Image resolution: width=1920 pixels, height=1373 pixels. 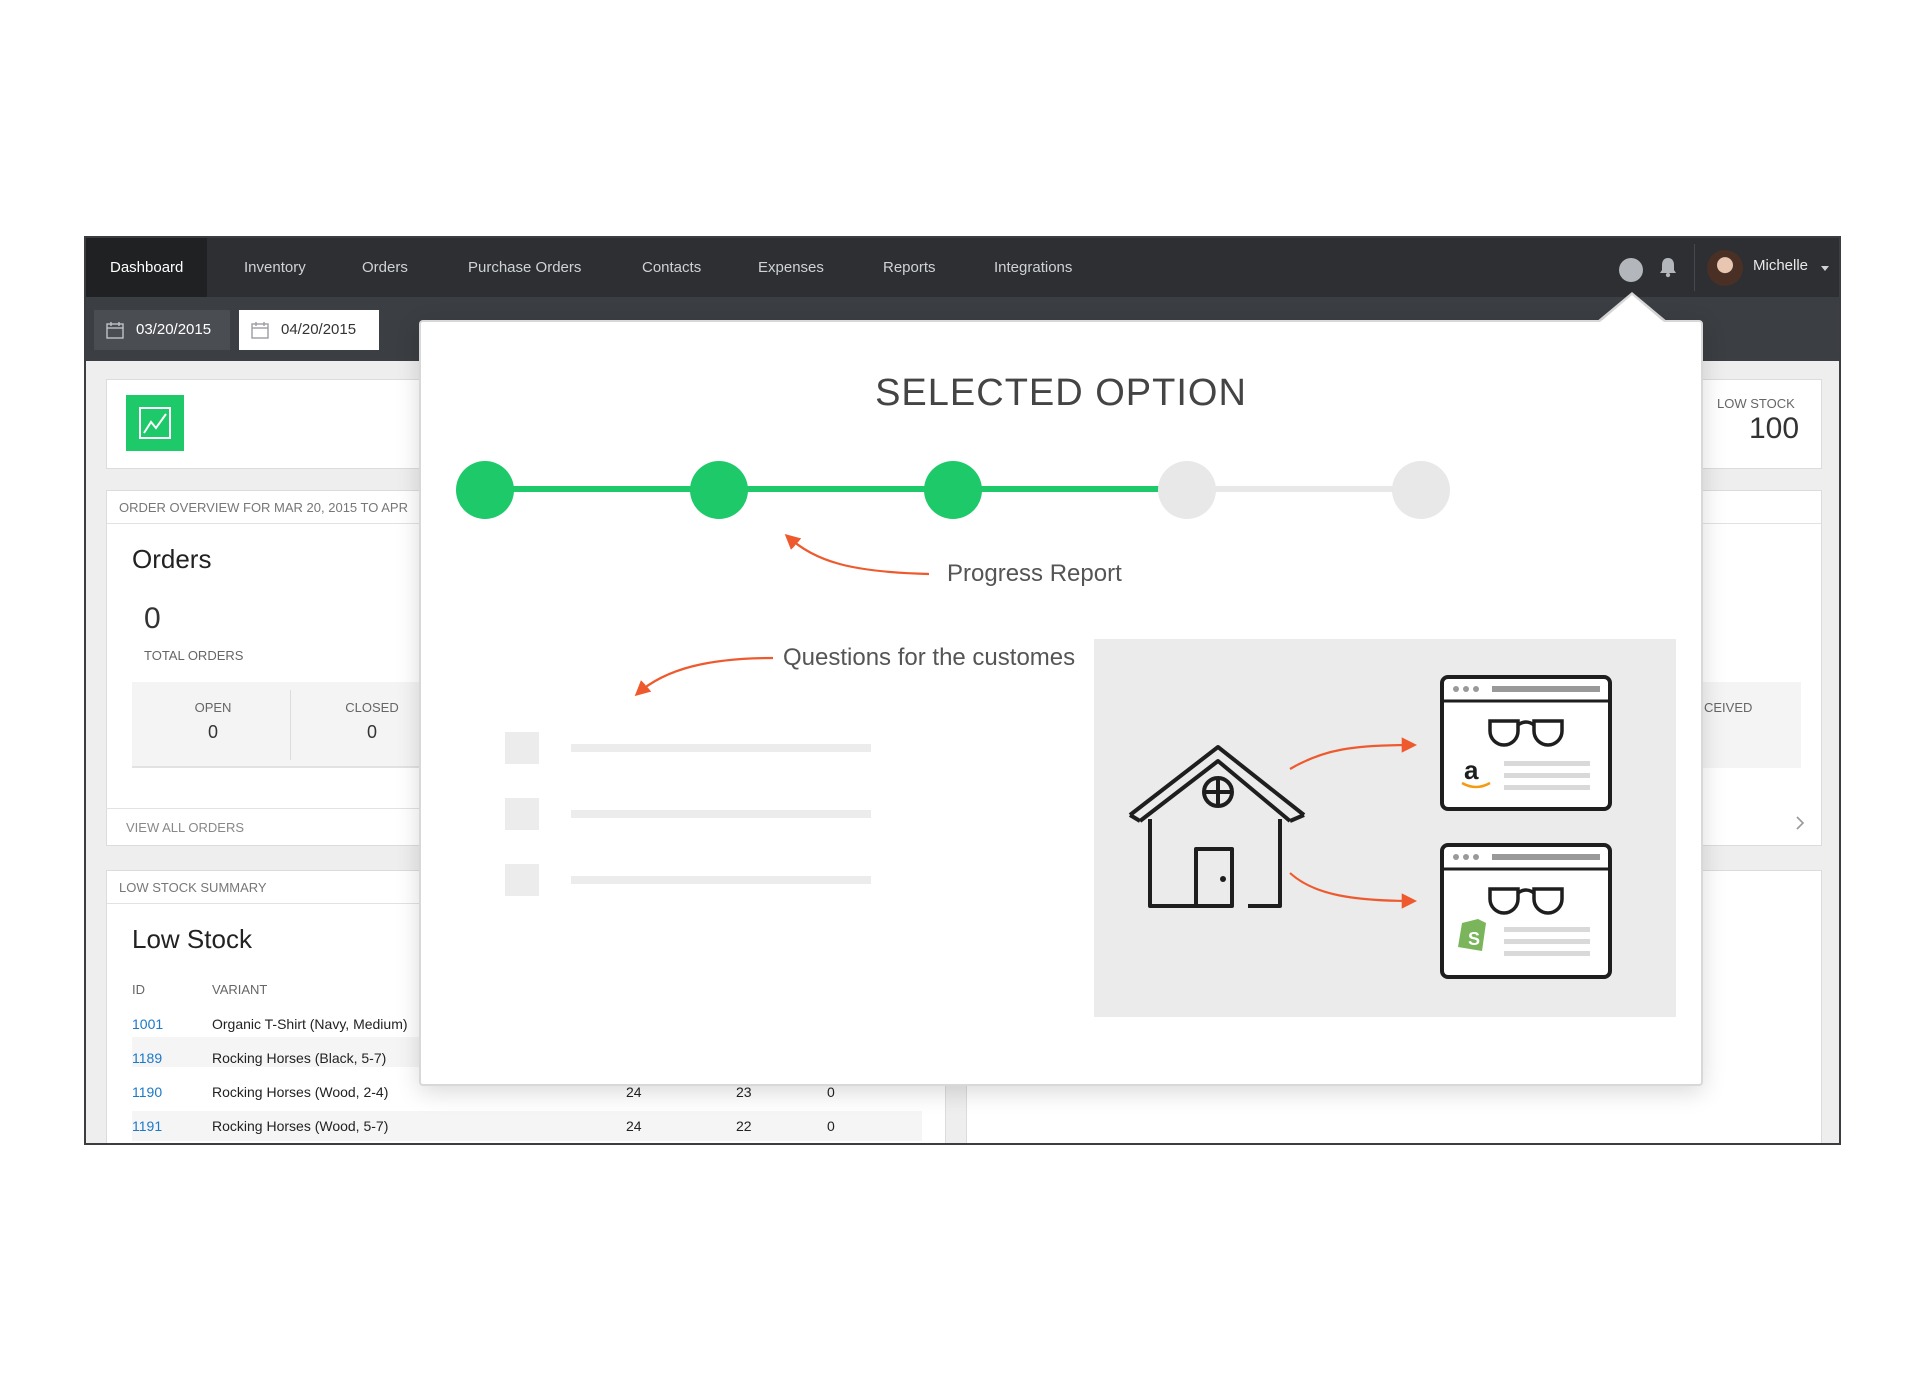 I want to click on amazon-logo-icon: a, so click(x=1471, y=770).